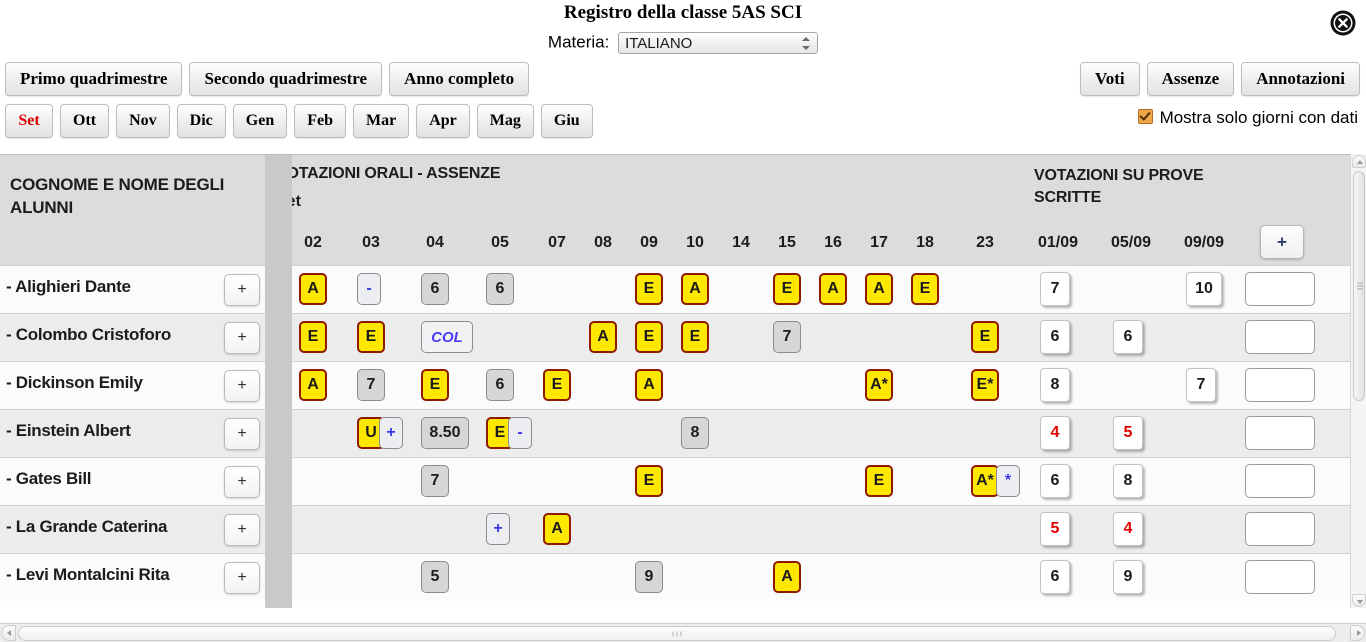  Describe the element at coordinates (505, 121) in the screenshot. I see `month-button-mag: Mag` at that location.